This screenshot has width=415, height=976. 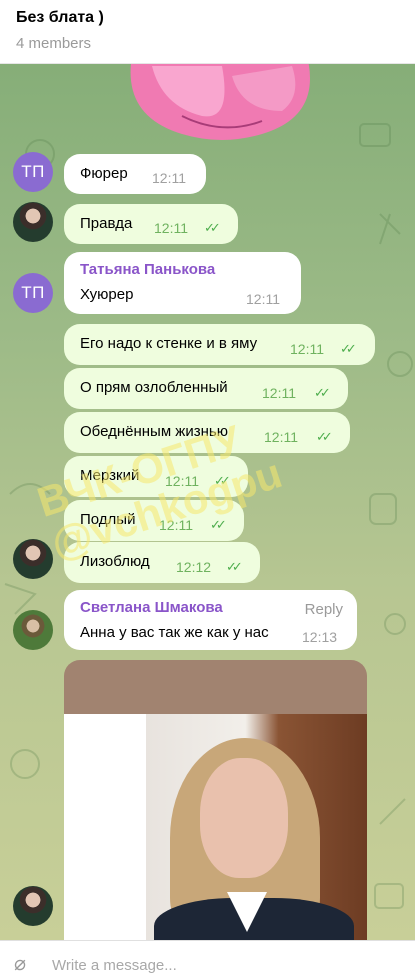 I want to click on message-bubble: О прям озлобленный 12:11 ✓✓, so click(x=206, y=388).